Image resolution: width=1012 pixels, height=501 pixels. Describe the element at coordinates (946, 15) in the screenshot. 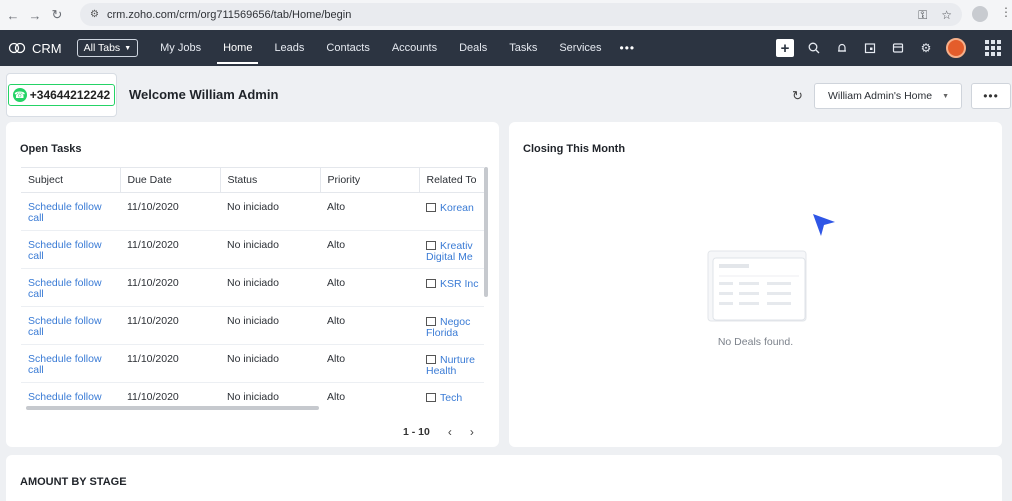

I see `bookmark-star-icon: ☆` at that location.